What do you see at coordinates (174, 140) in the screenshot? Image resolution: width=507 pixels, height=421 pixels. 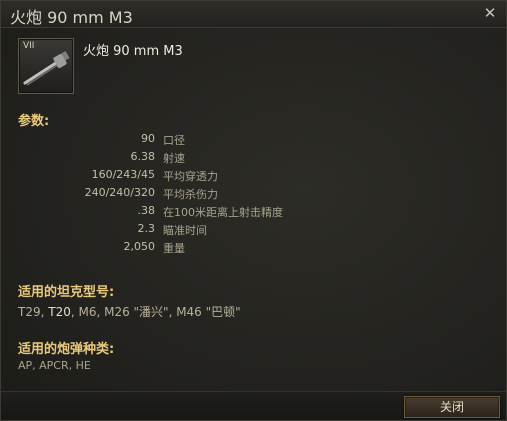 I see `param-label: 口径` at bounding box center [174, 140].